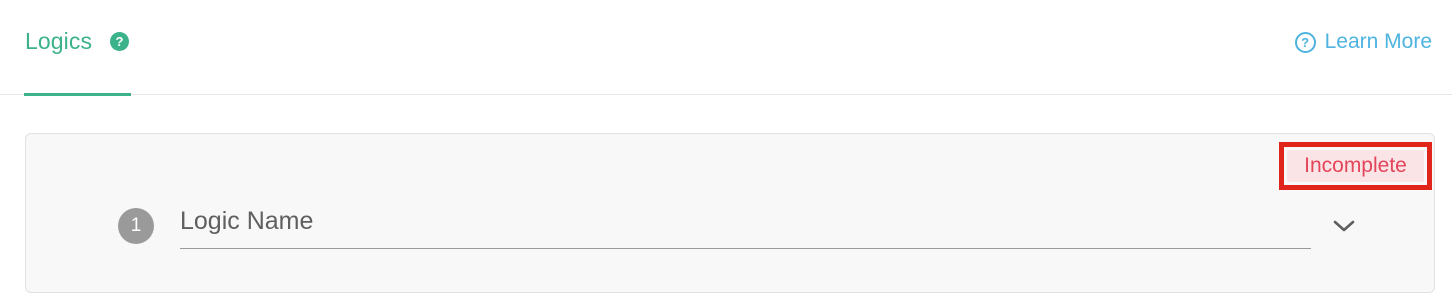 The image size is (1452, 293). I want to click on tab-logics: Logics ?, so click(77, 48).